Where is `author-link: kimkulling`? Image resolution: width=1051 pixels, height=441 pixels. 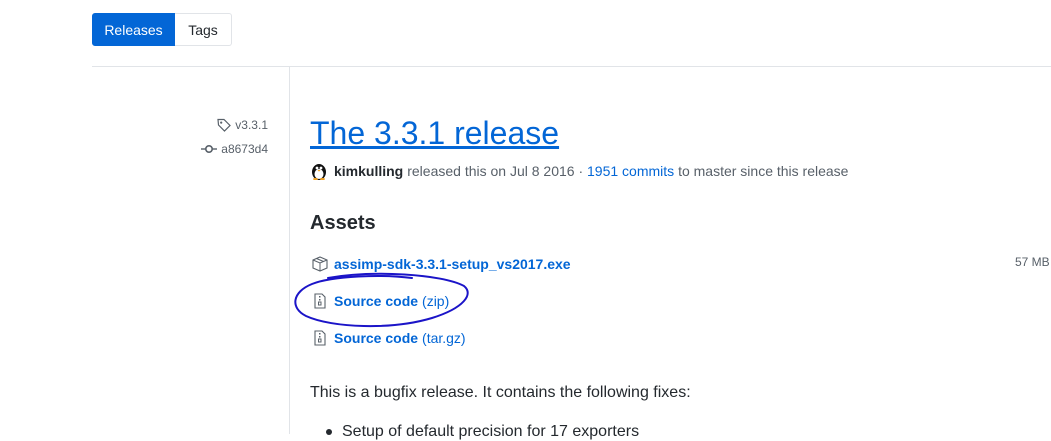 author-link: kimkulling is located at coordinates (368, 171).